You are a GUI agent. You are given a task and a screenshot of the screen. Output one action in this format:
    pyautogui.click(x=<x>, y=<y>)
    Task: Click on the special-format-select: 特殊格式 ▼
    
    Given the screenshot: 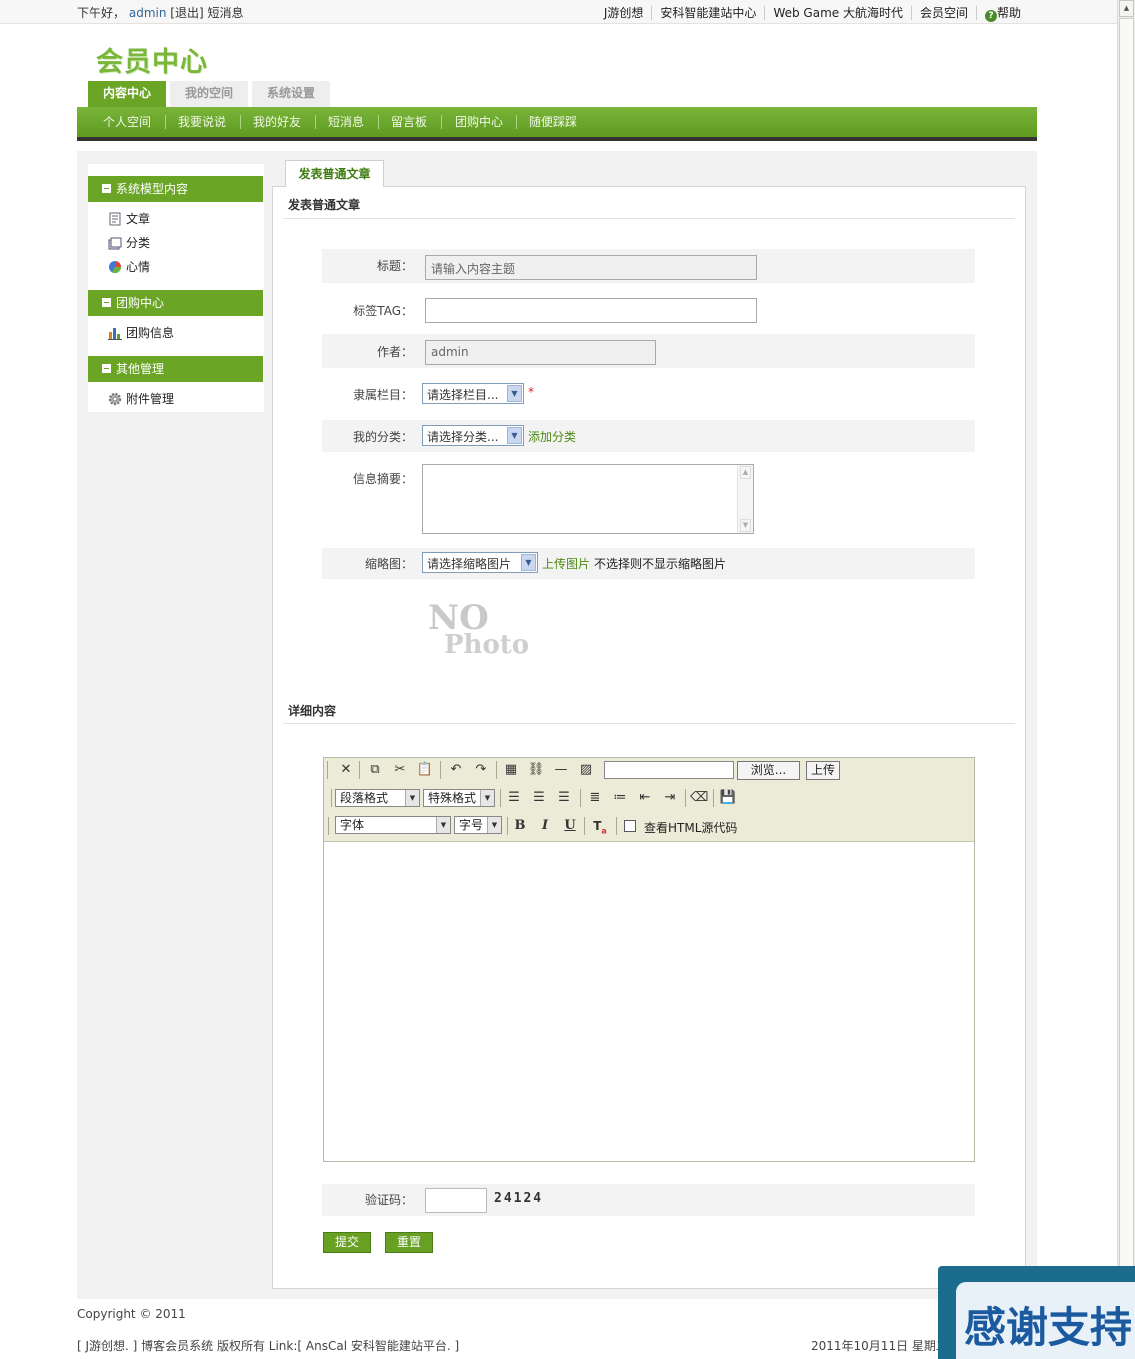 What is the action you would take?
    pyautogui.click(x=459, y=798)
    